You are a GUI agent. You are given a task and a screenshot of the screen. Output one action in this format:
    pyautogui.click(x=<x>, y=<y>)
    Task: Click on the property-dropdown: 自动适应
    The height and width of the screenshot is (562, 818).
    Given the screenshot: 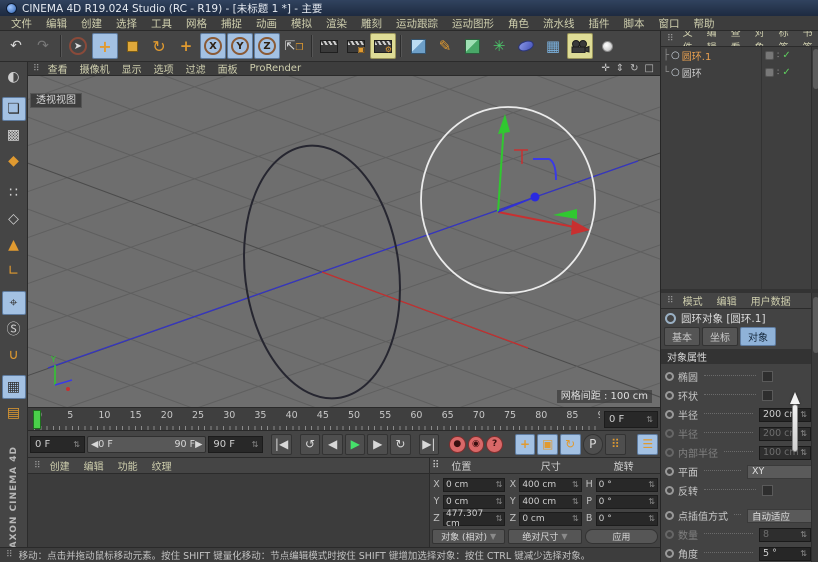 What is the action you would take?
    pyautogui.click(x=782, y=515)
    